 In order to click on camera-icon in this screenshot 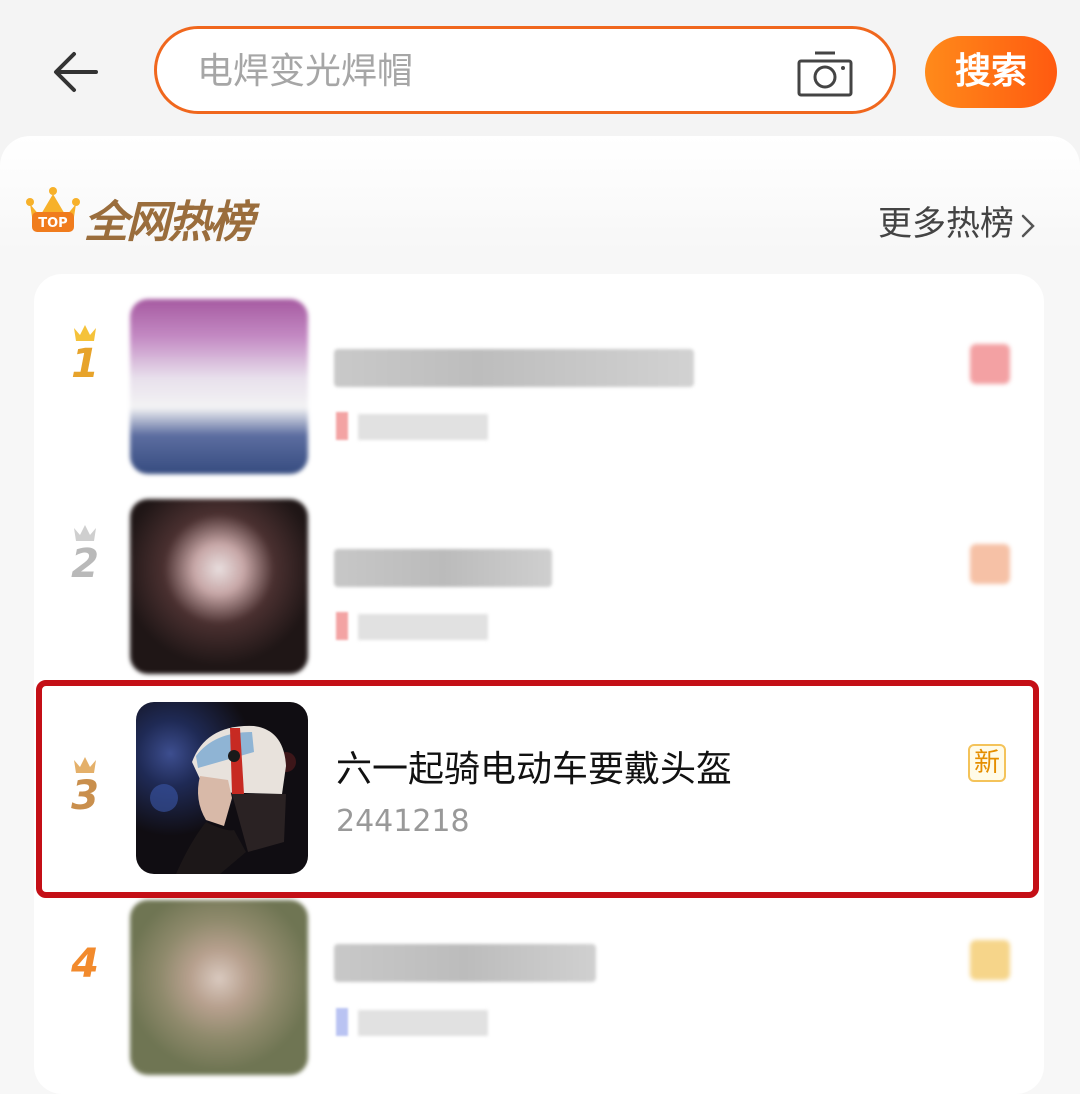, I will do `click(825, 74)`.